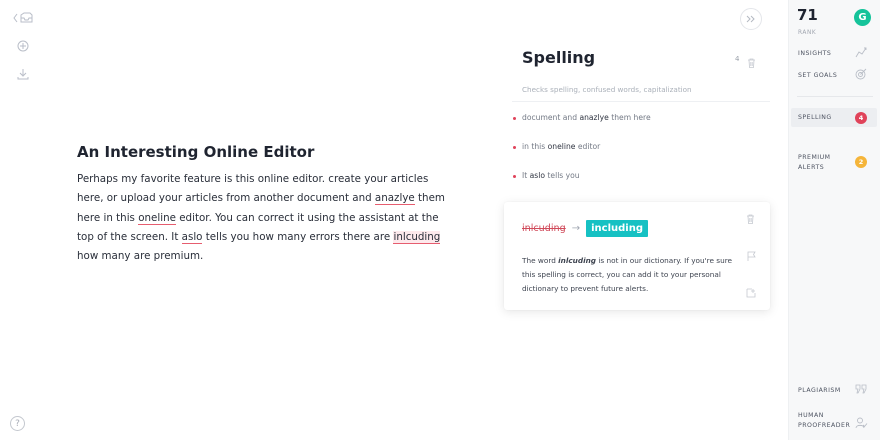  I want to click on text-run: tells you how many errors there are, so click(298, 236).